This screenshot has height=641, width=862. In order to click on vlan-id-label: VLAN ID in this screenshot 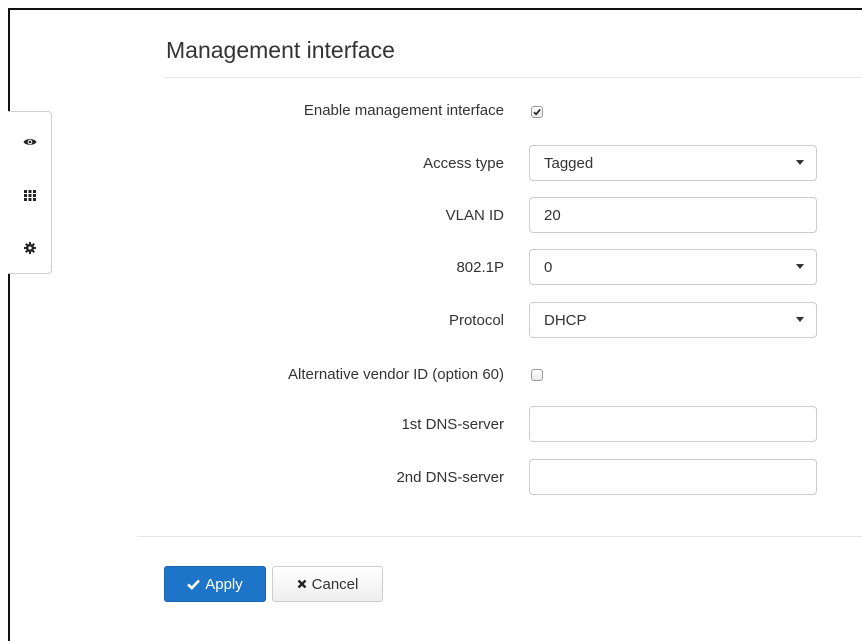, I will do `click(474, 215)`.